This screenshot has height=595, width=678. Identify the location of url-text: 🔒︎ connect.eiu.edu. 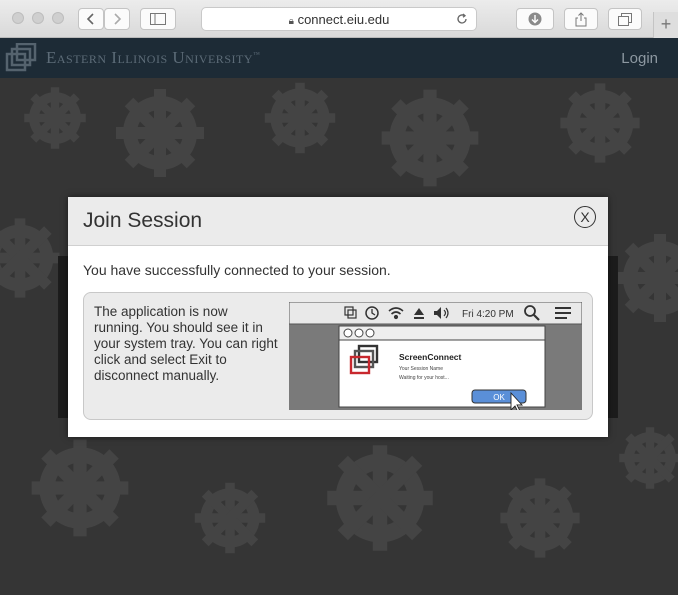
(339, 19).